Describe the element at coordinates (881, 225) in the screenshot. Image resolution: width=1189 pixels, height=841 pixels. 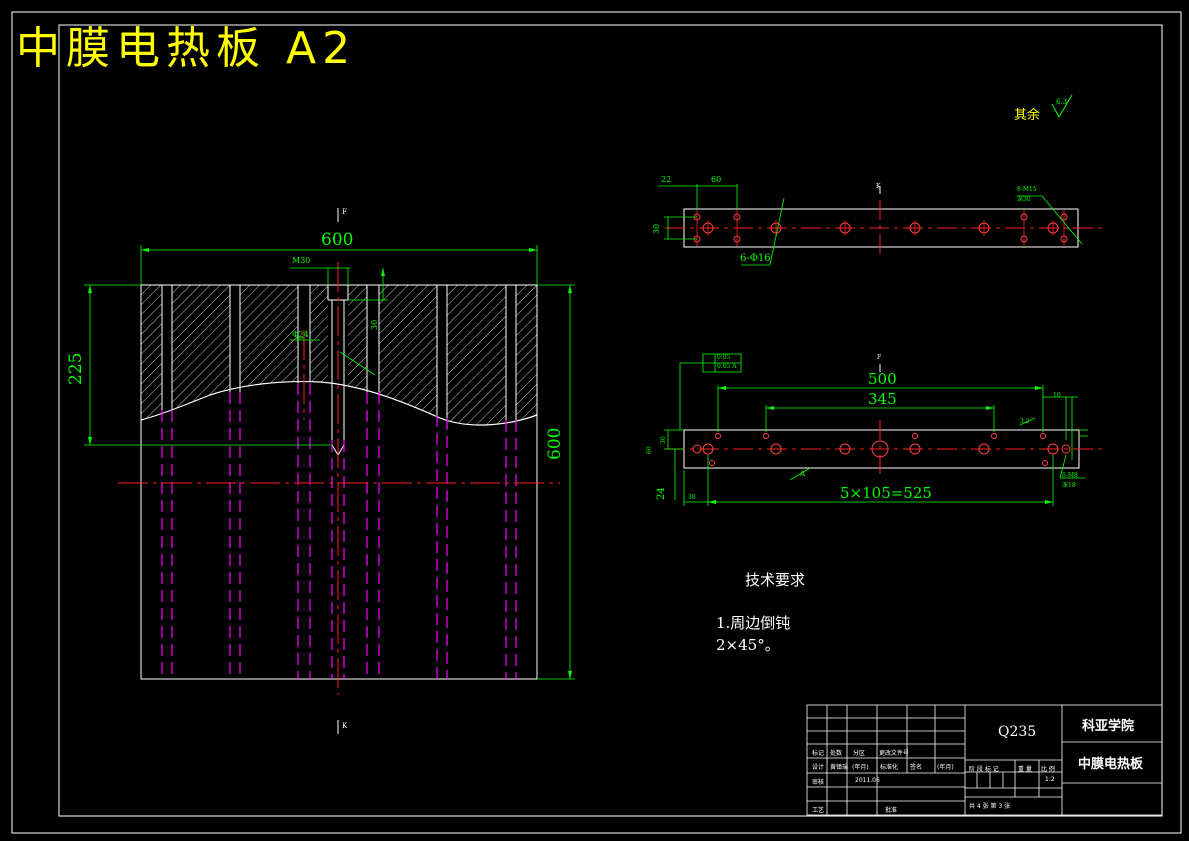
I see `top-view` at that location.